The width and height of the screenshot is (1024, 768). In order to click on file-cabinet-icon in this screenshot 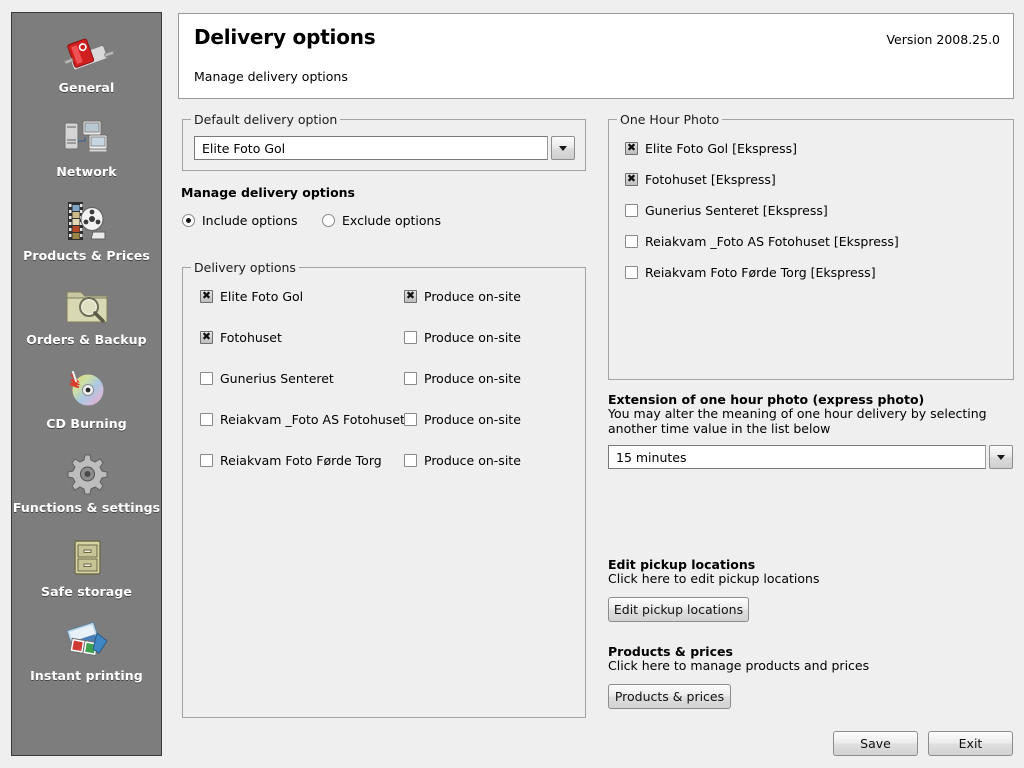, I will do `click(87, 557)`.